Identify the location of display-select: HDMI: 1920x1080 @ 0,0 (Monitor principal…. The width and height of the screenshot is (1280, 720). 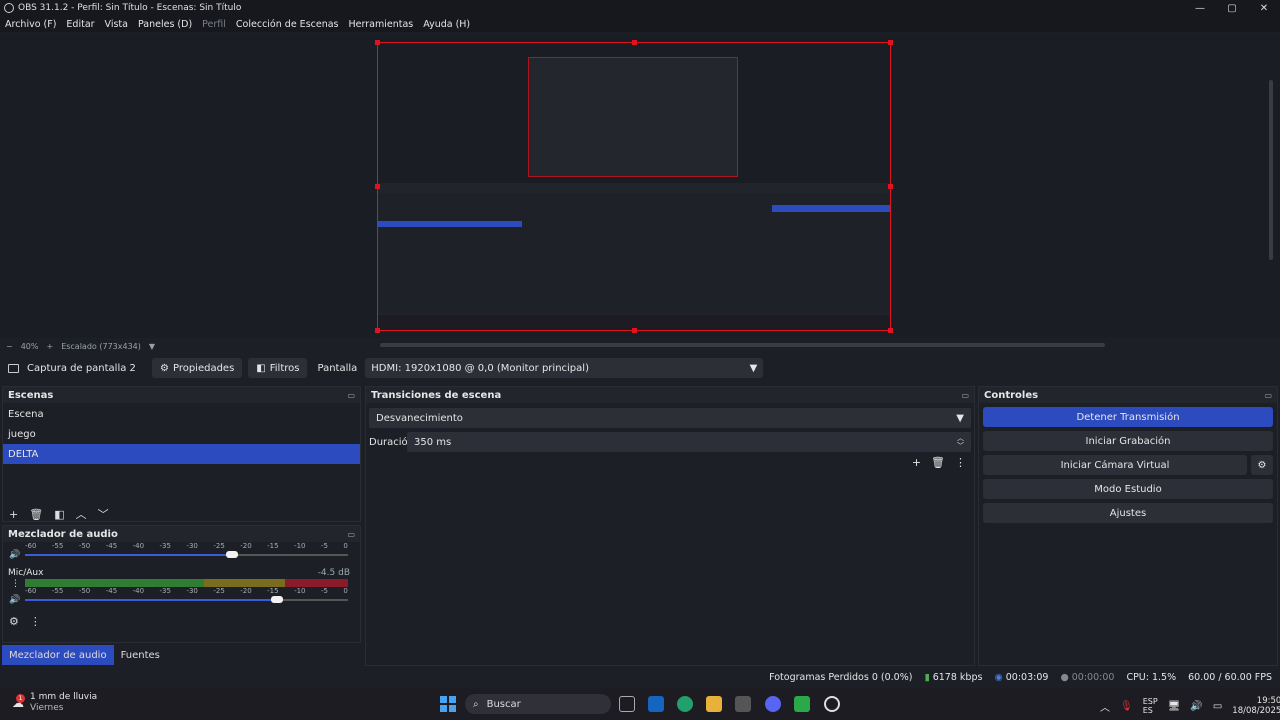
(564, 368).